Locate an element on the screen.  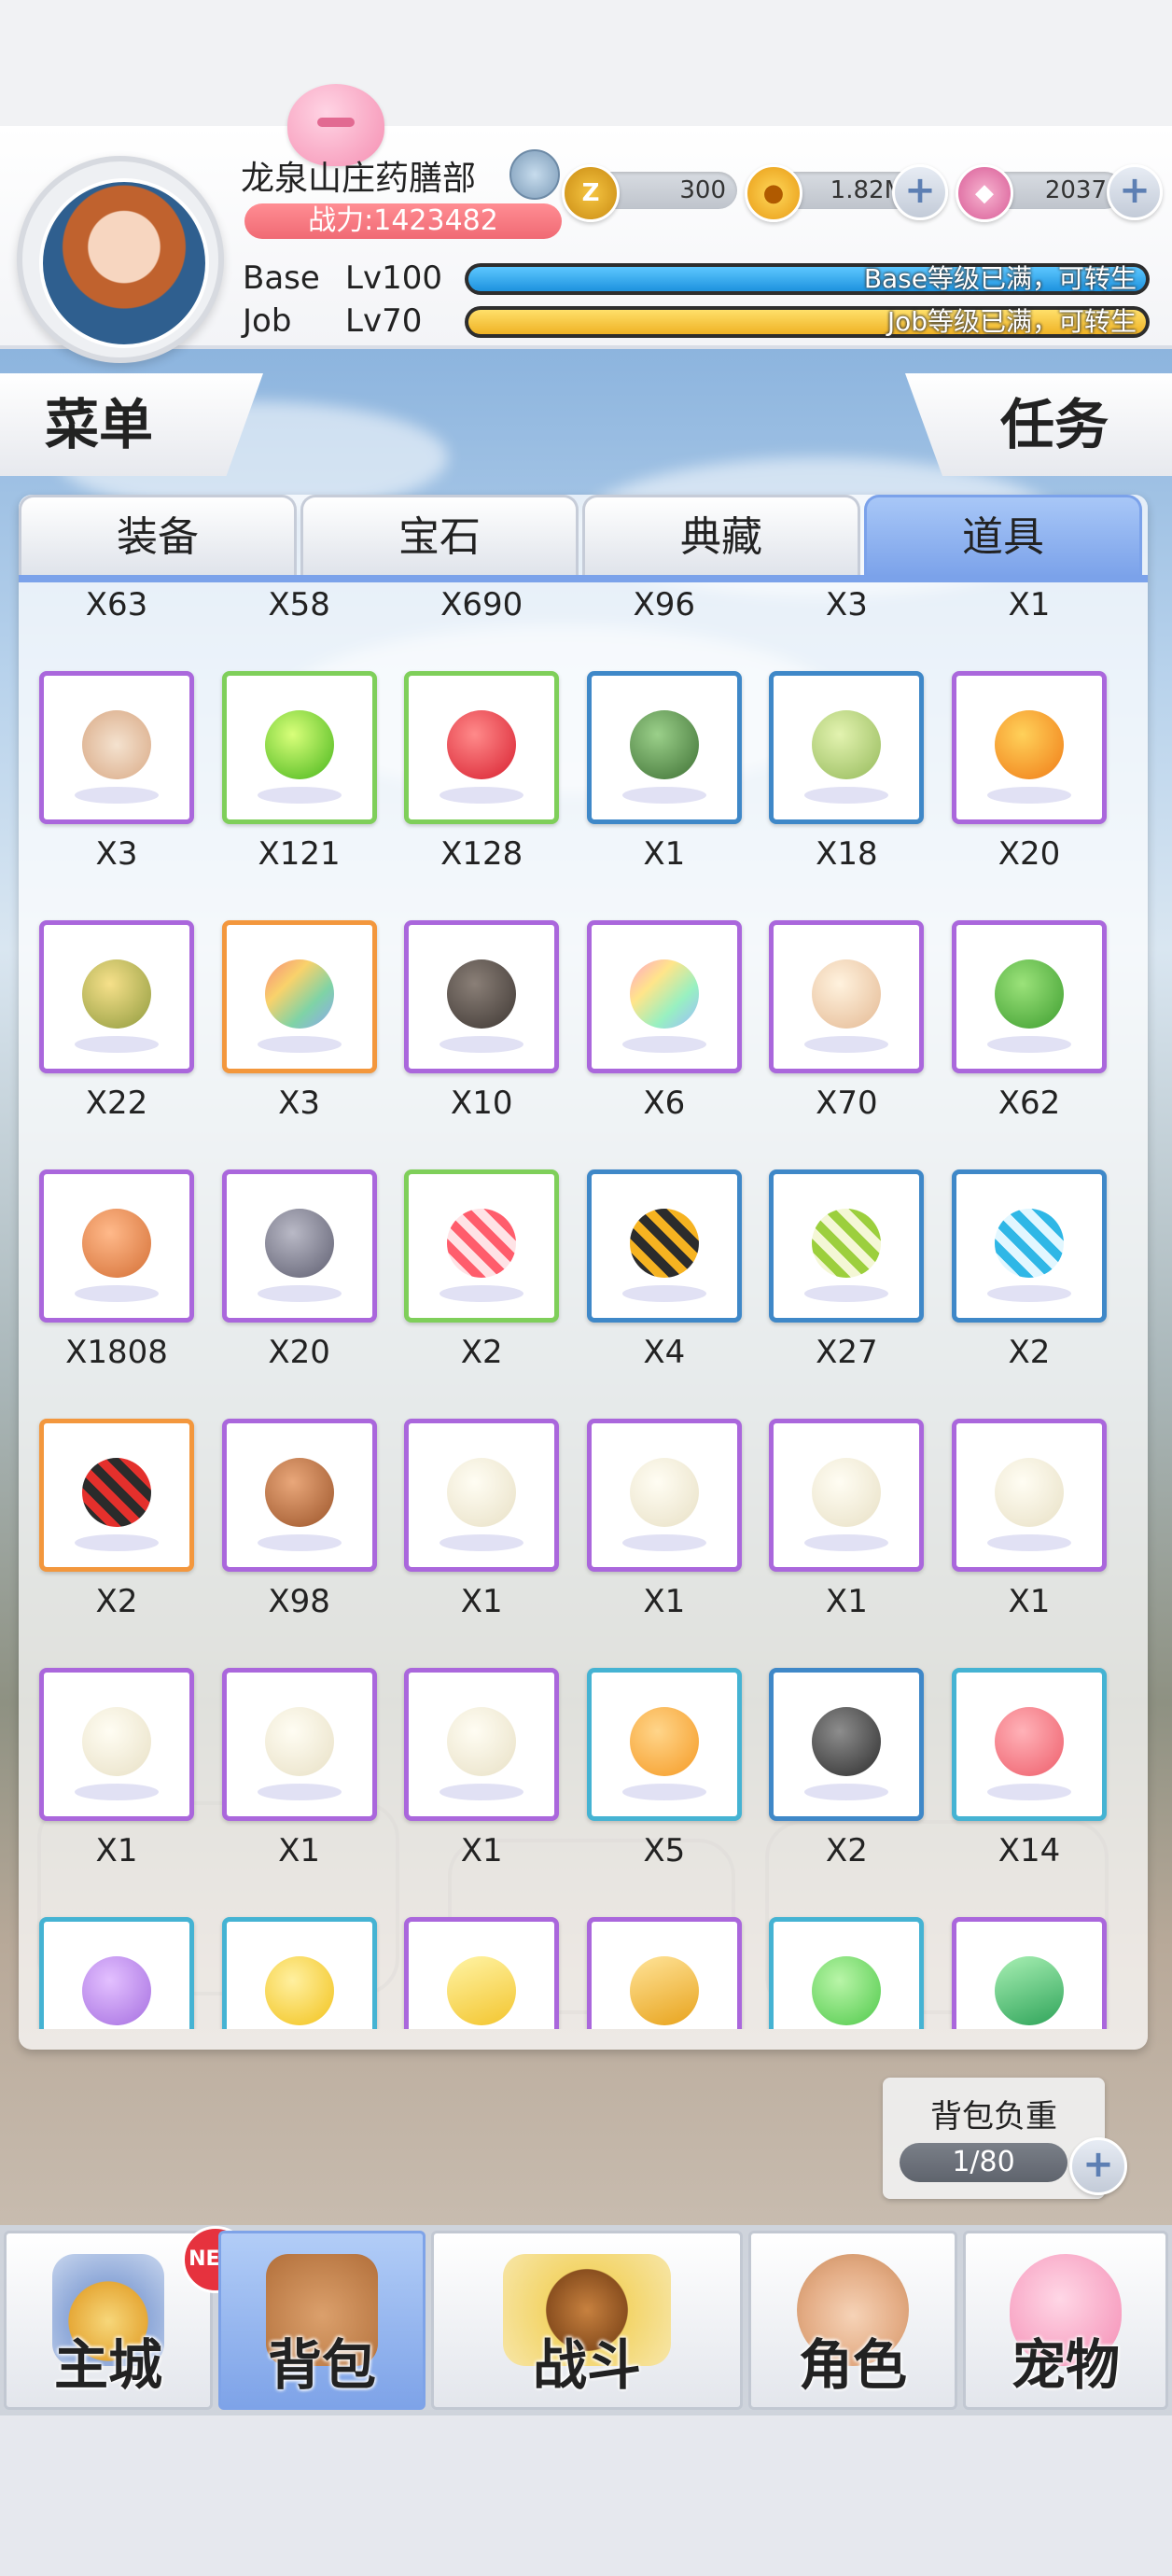
item-cell: X22 is located at coordinates (116, 1044).